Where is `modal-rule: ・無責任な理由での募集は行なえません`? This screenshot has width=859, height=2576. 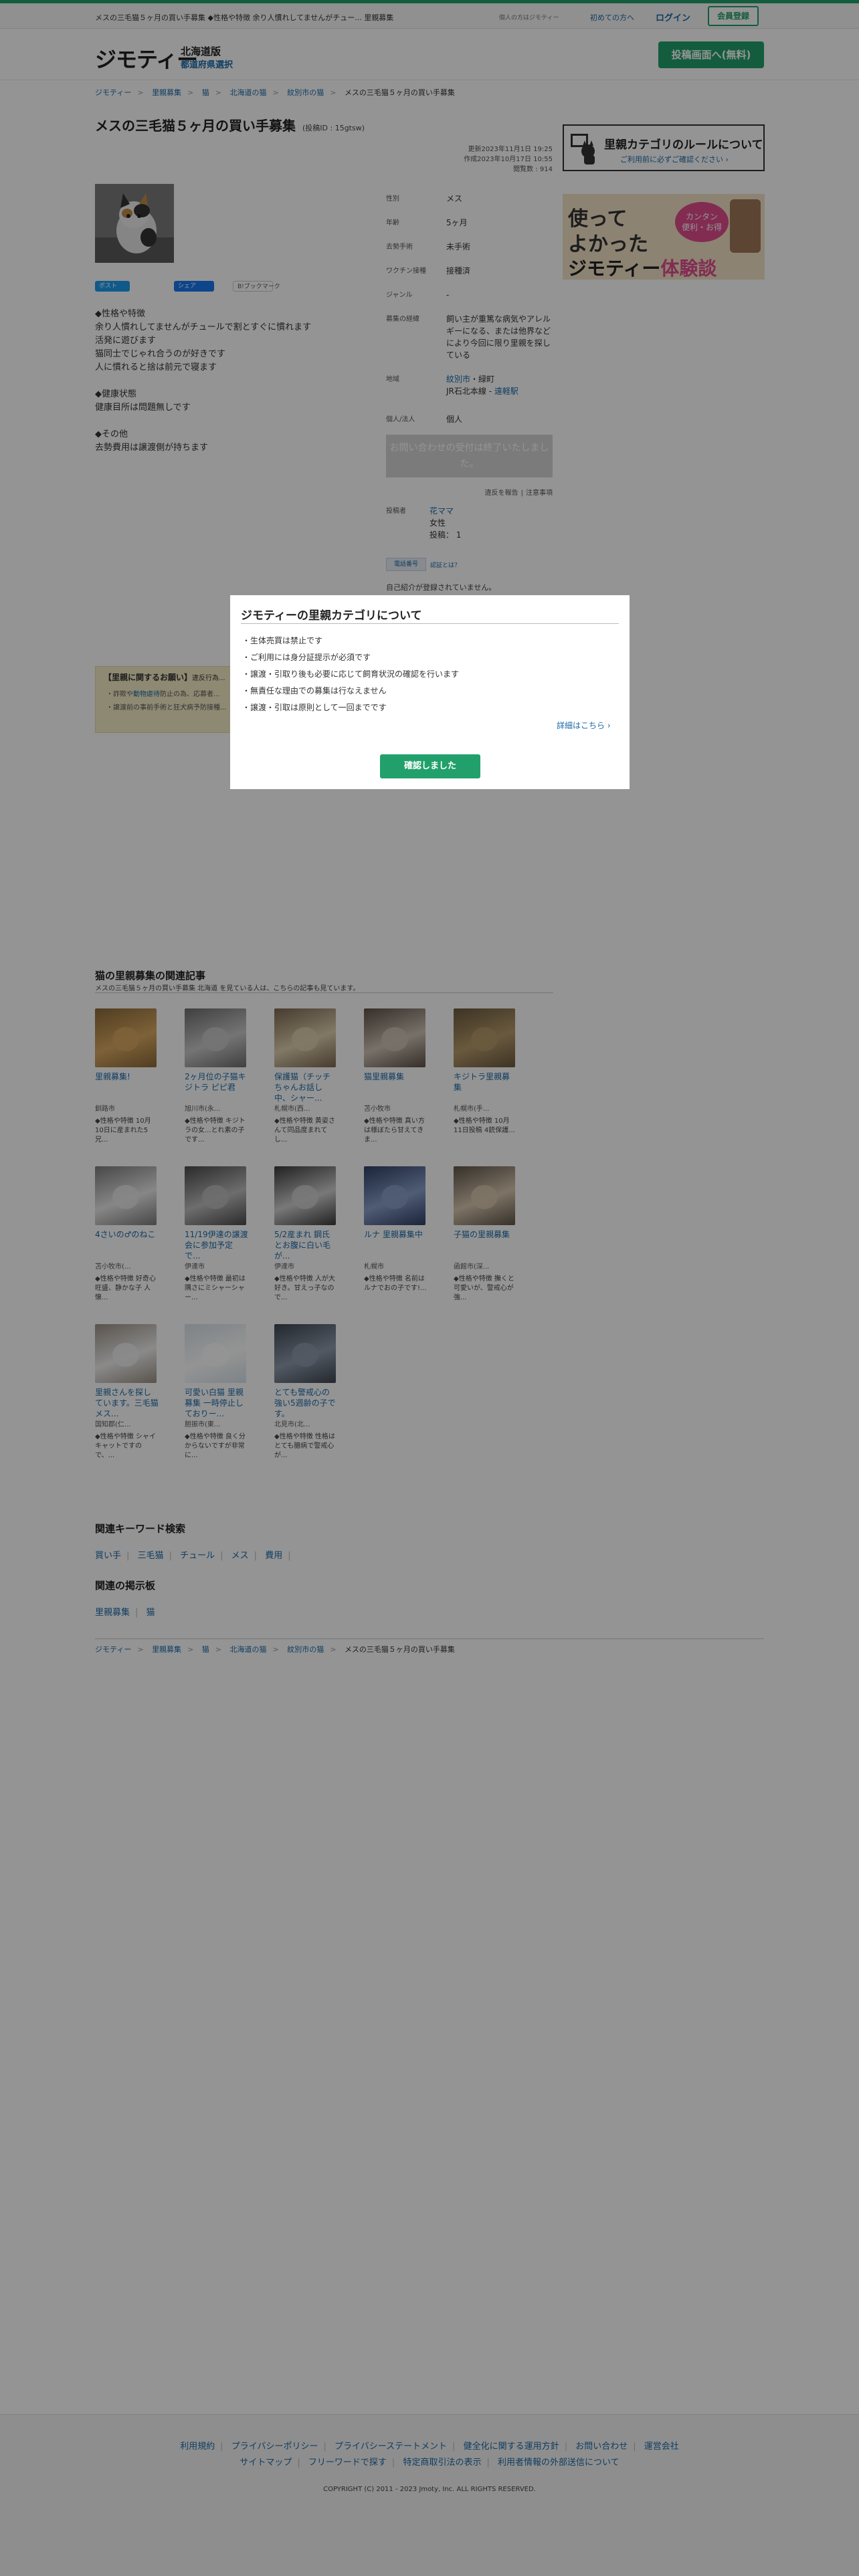
modal-rule: ・無責任な理由での募集は行なえません is located at coordinates (314, 690).